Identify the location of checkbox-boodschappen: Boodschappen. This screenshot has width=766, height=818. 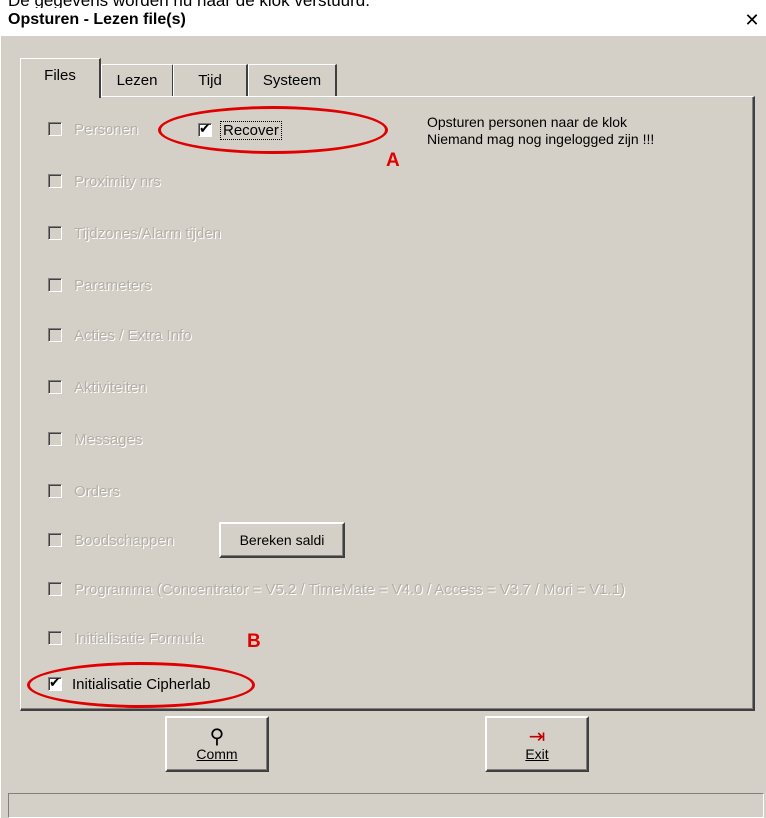
(111, 540).